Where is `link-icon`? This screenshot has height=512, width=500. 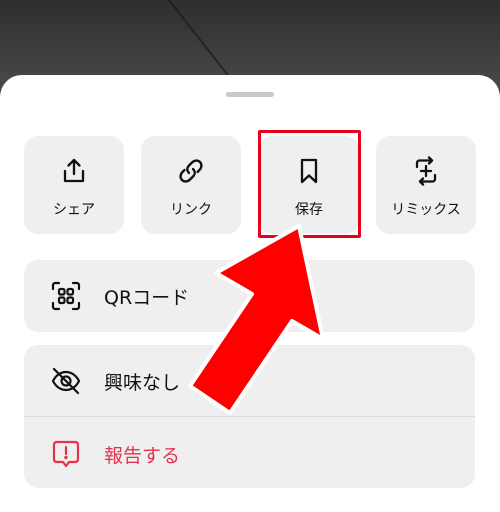 link-icon is located at coordinates (191, 171).